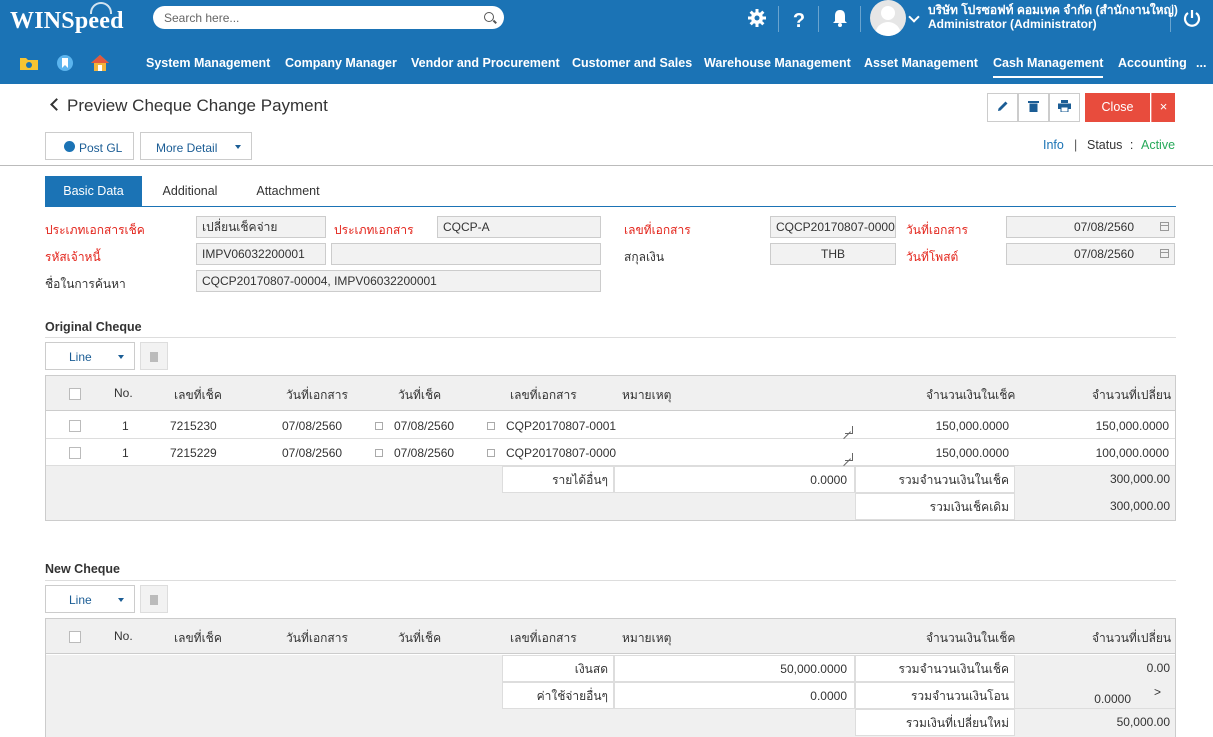 Image resolution: width=1213 pixels, height=737 pixels. I want to click on bell-icon, so click(840, 18).